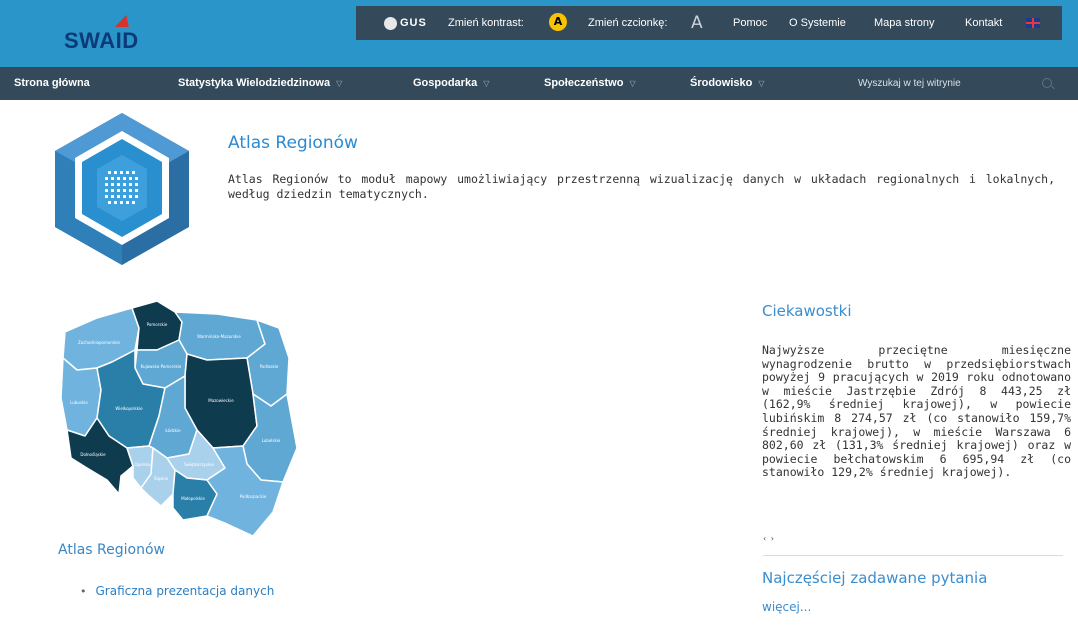 This screenshot has height=638, width=1078. What do you see at coordinates (817, 23) in the screenshot?
I see `about-system-link: O Systemie` at bounding box center [817, 23].